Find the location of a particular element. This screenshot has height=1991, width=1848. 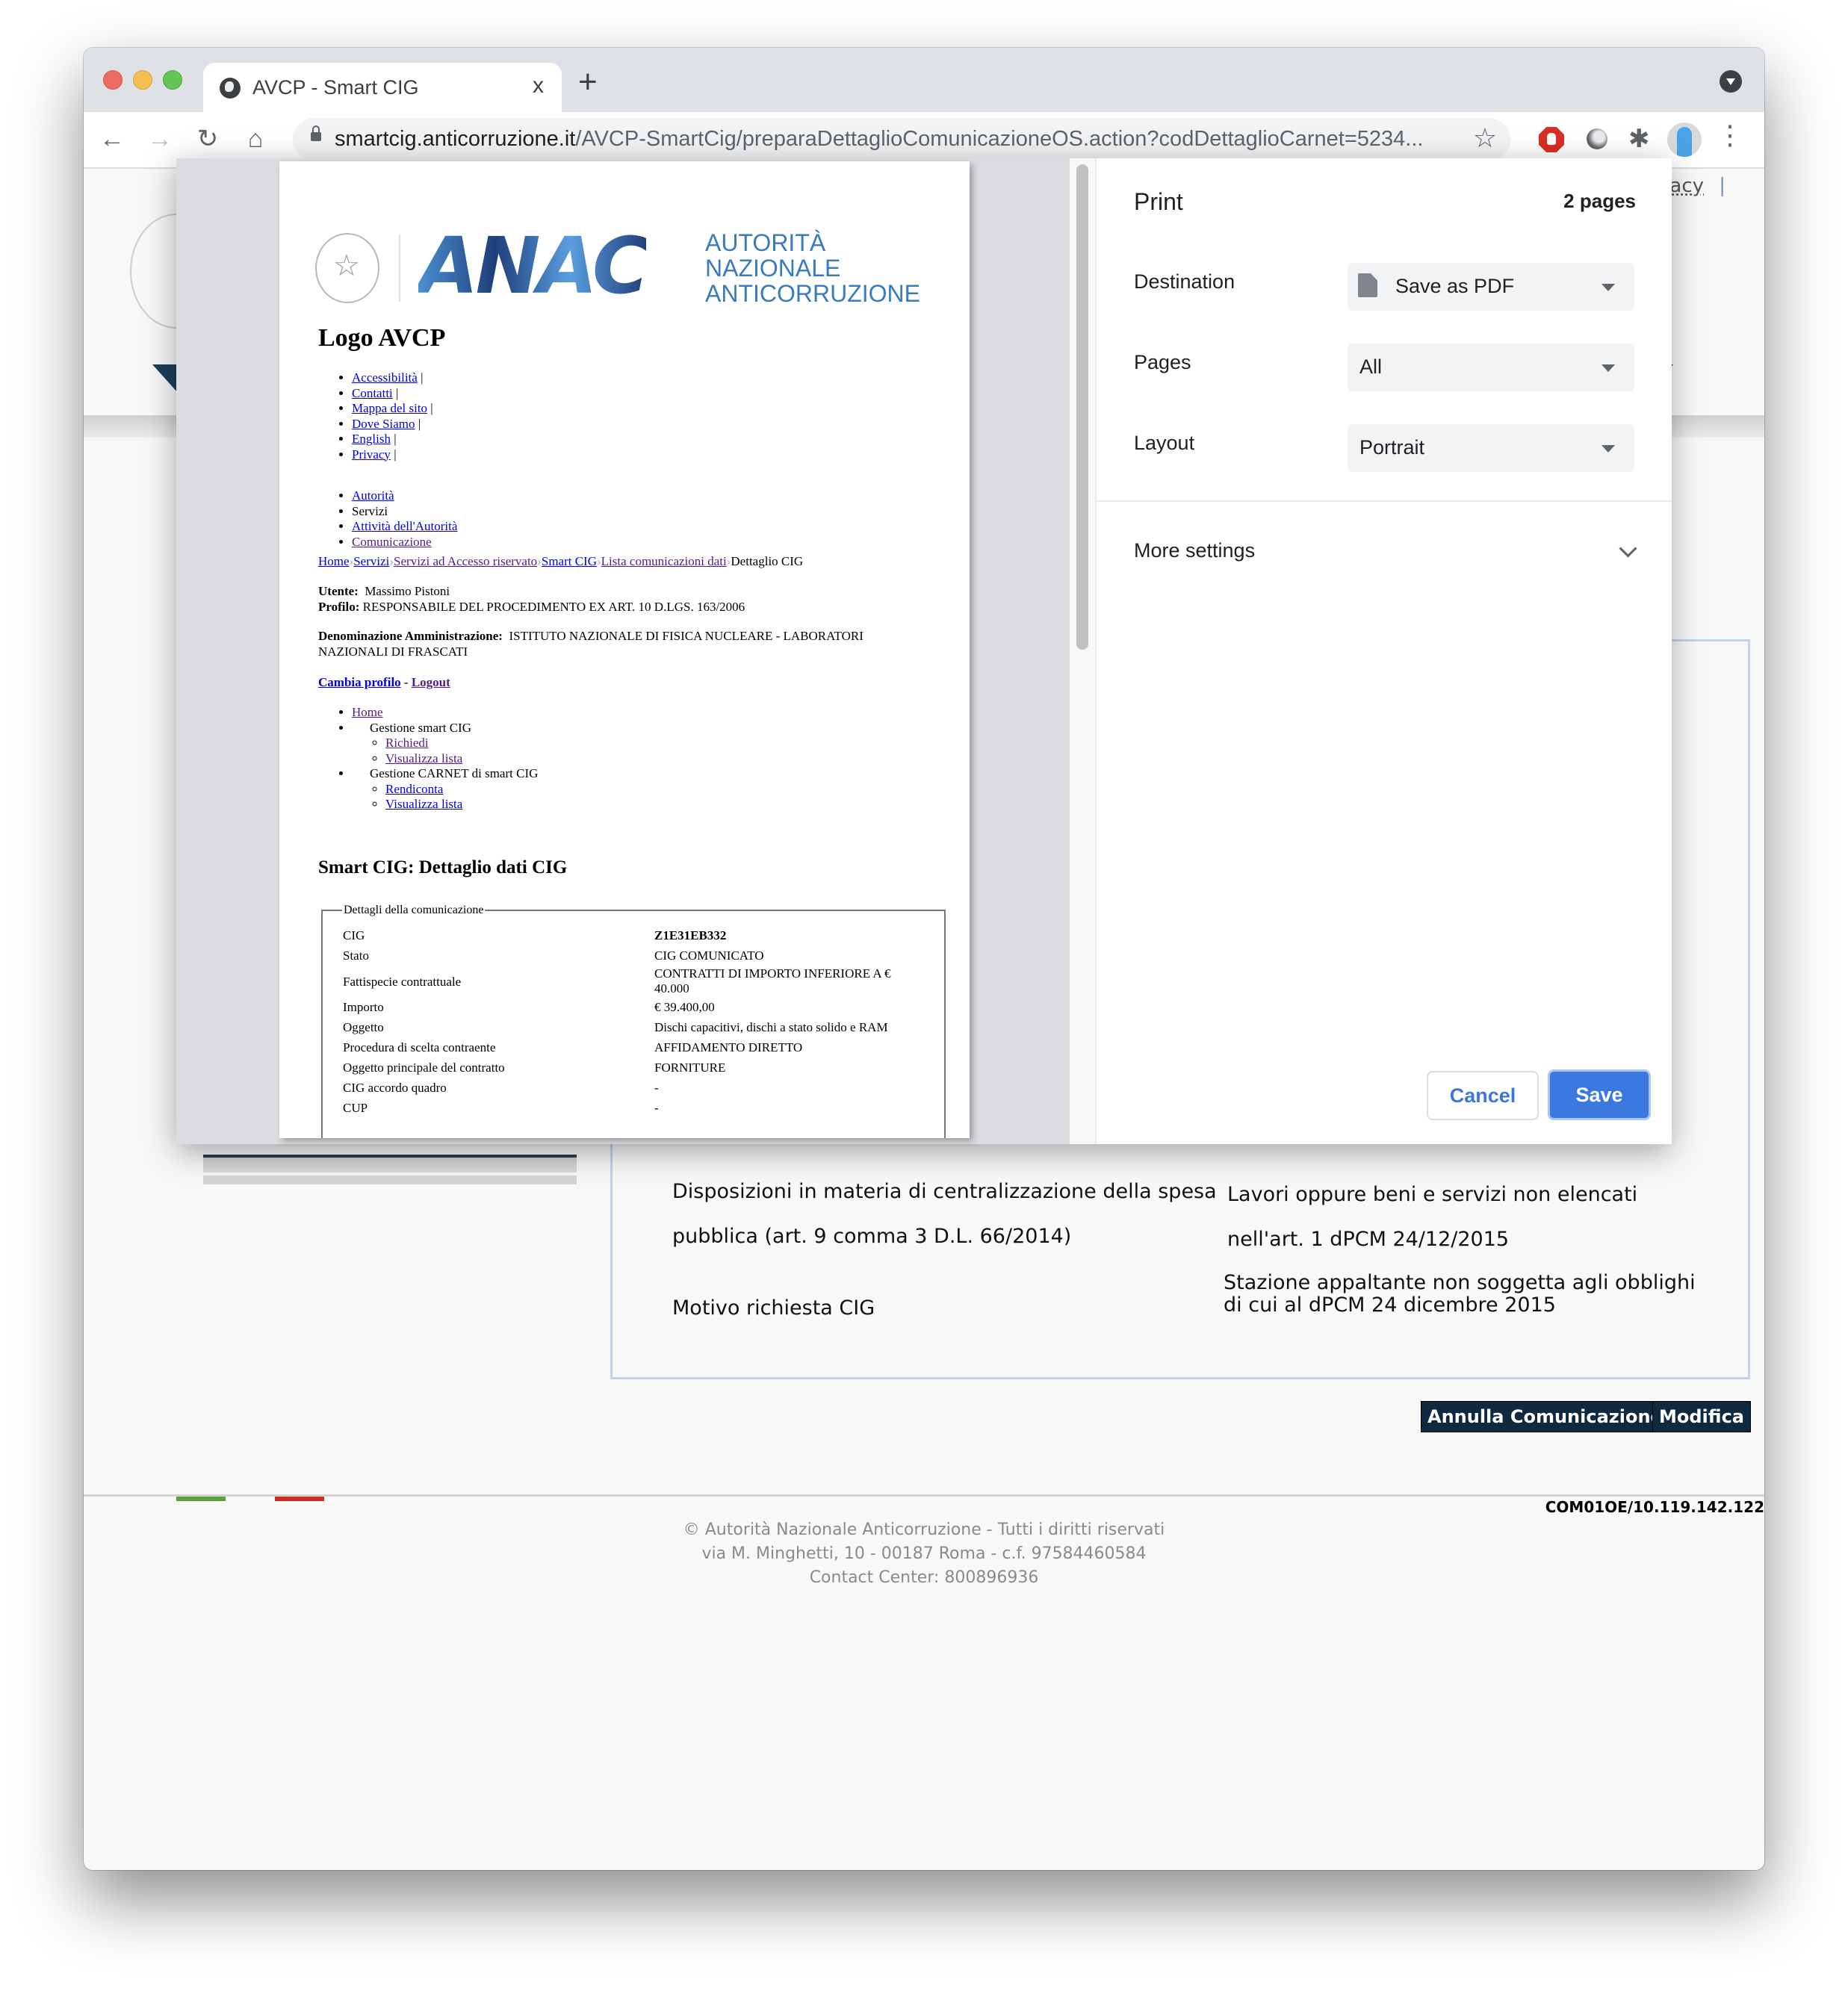

detail-value: - is located at coordinates (656, 1088).